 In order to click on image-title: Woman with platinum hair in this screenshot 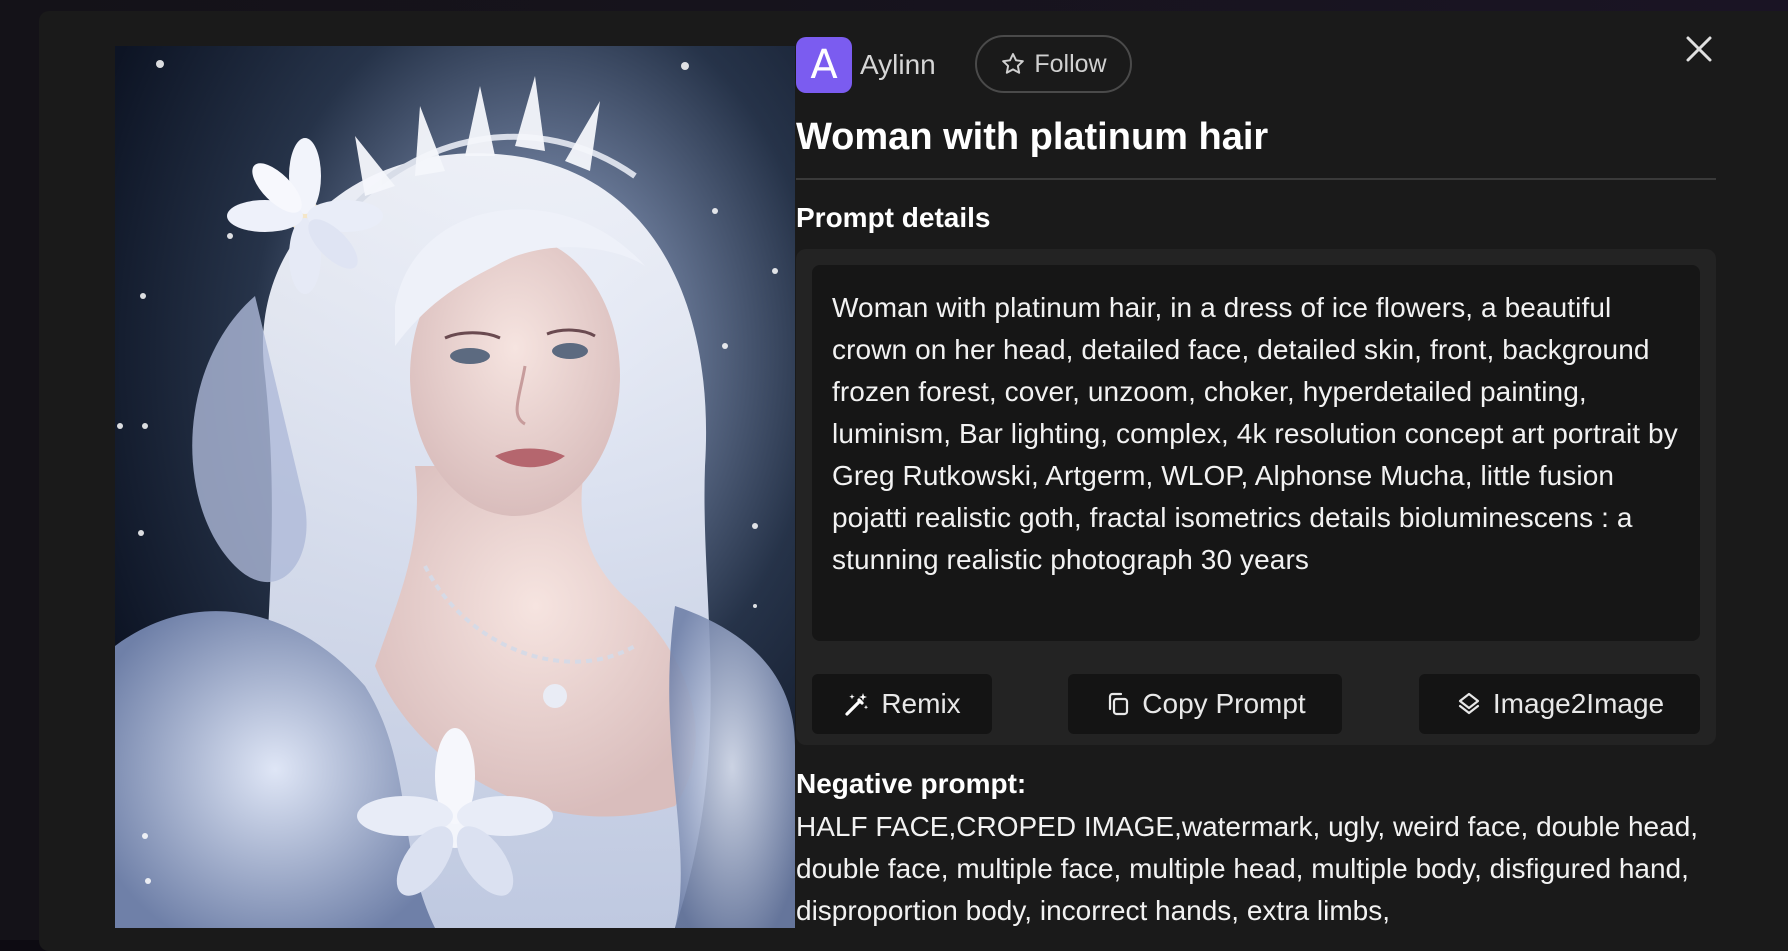, I will do `click(1032, 137)`.